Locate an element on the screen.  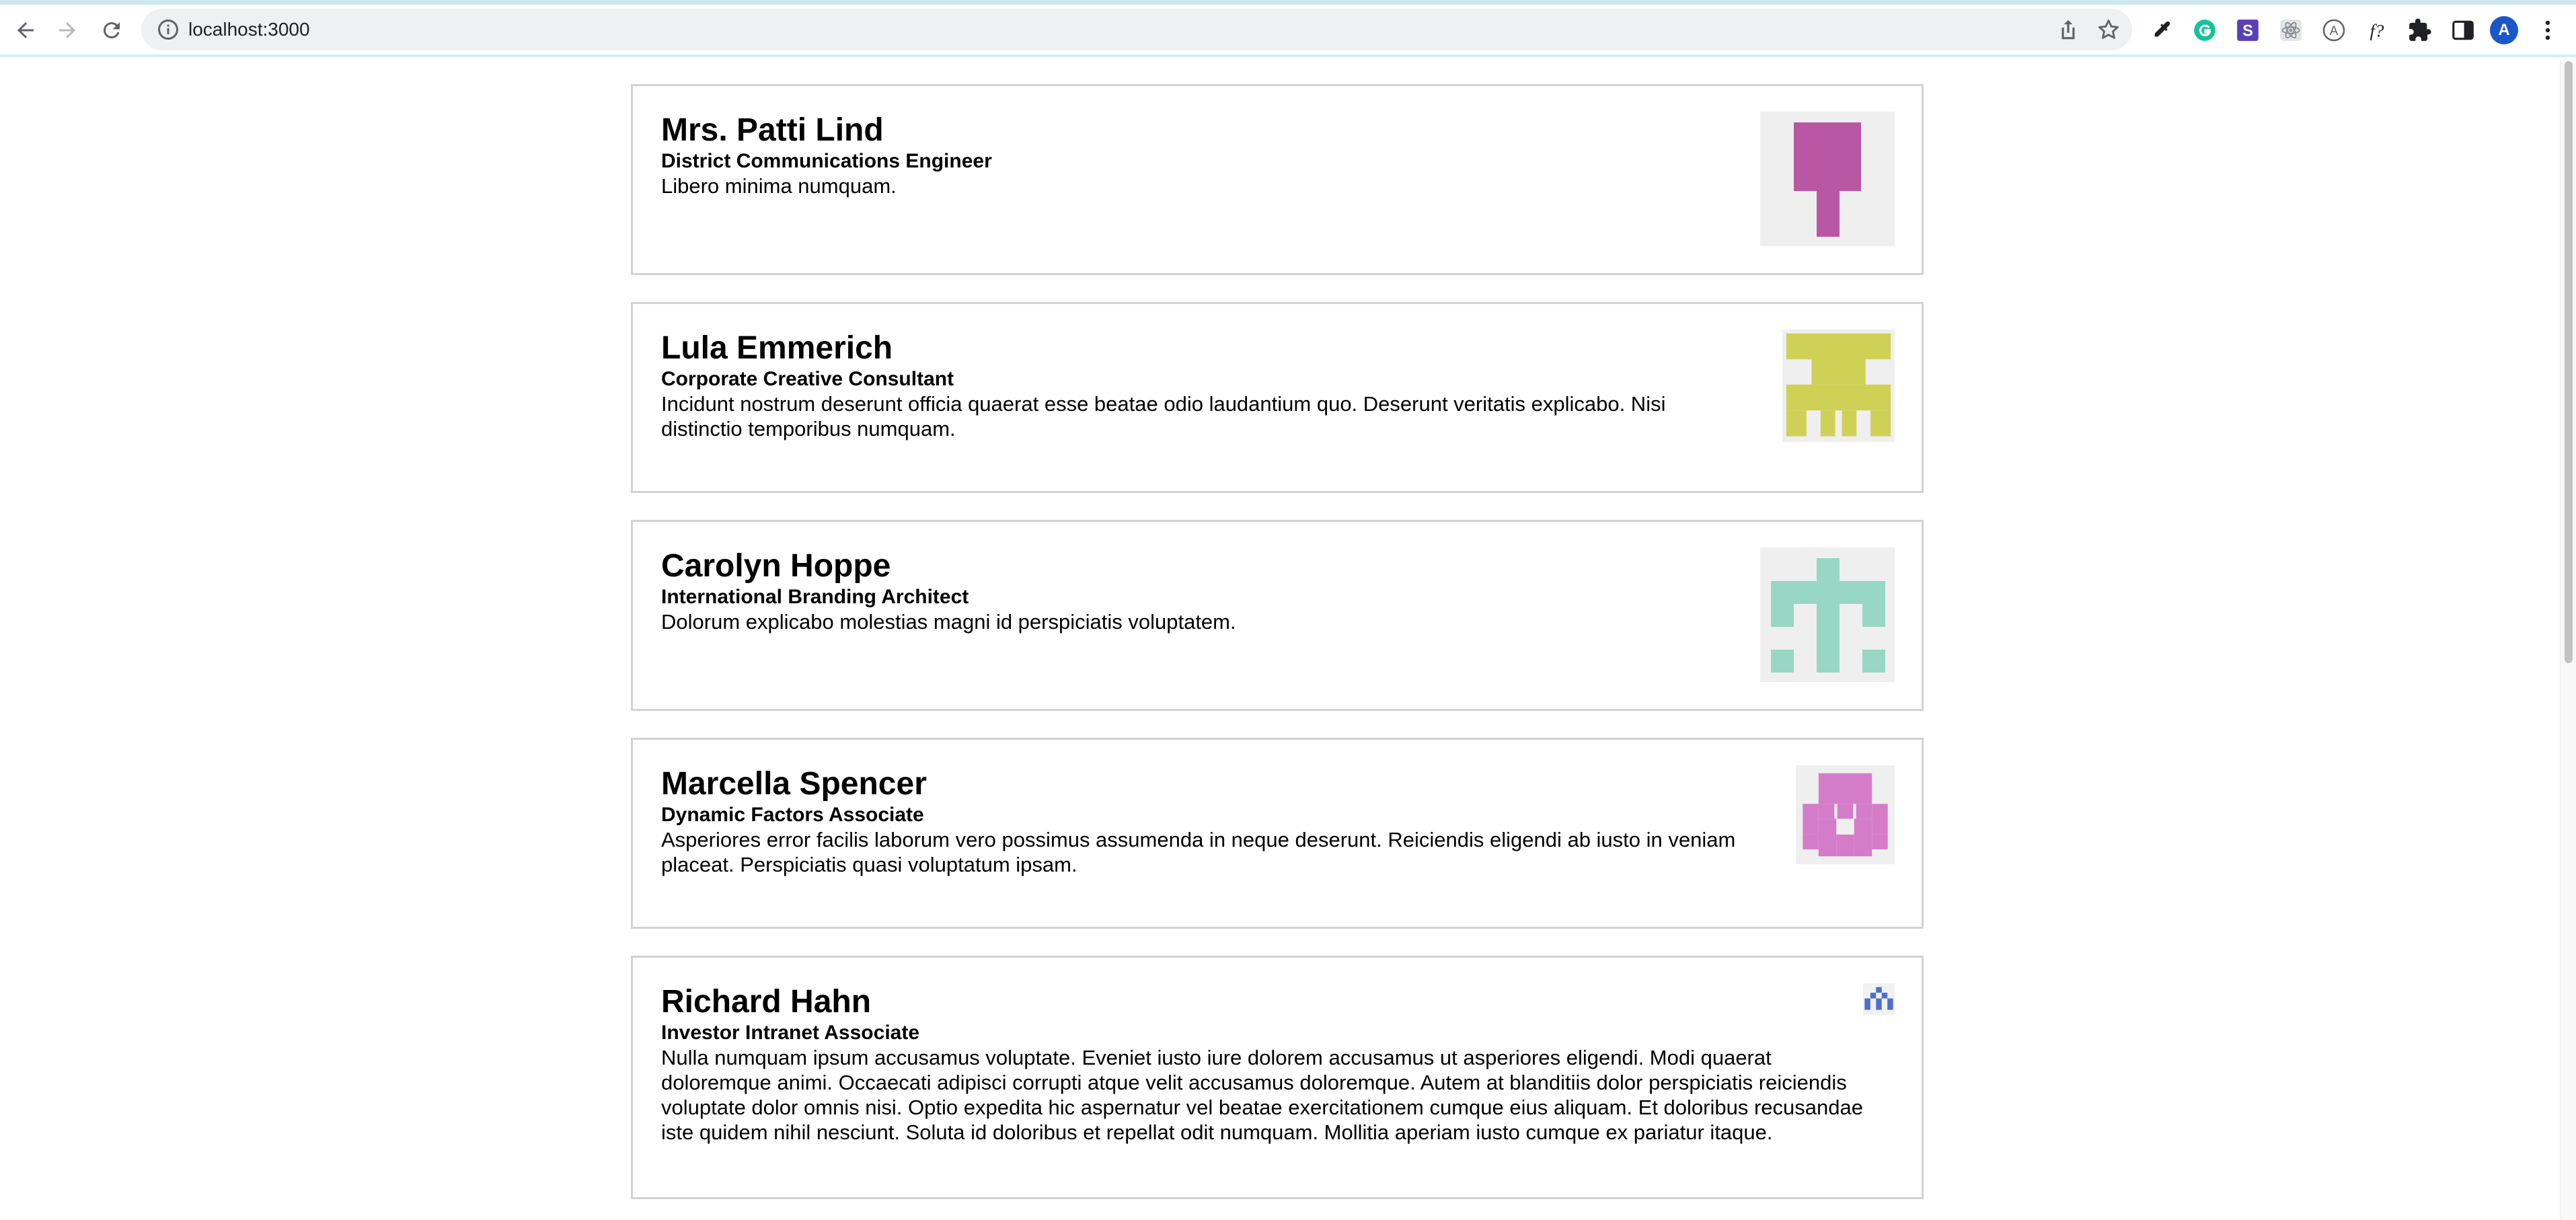
browser-toolbar: localhost:3000 S A f? A is located at coordinates (1288, 31).